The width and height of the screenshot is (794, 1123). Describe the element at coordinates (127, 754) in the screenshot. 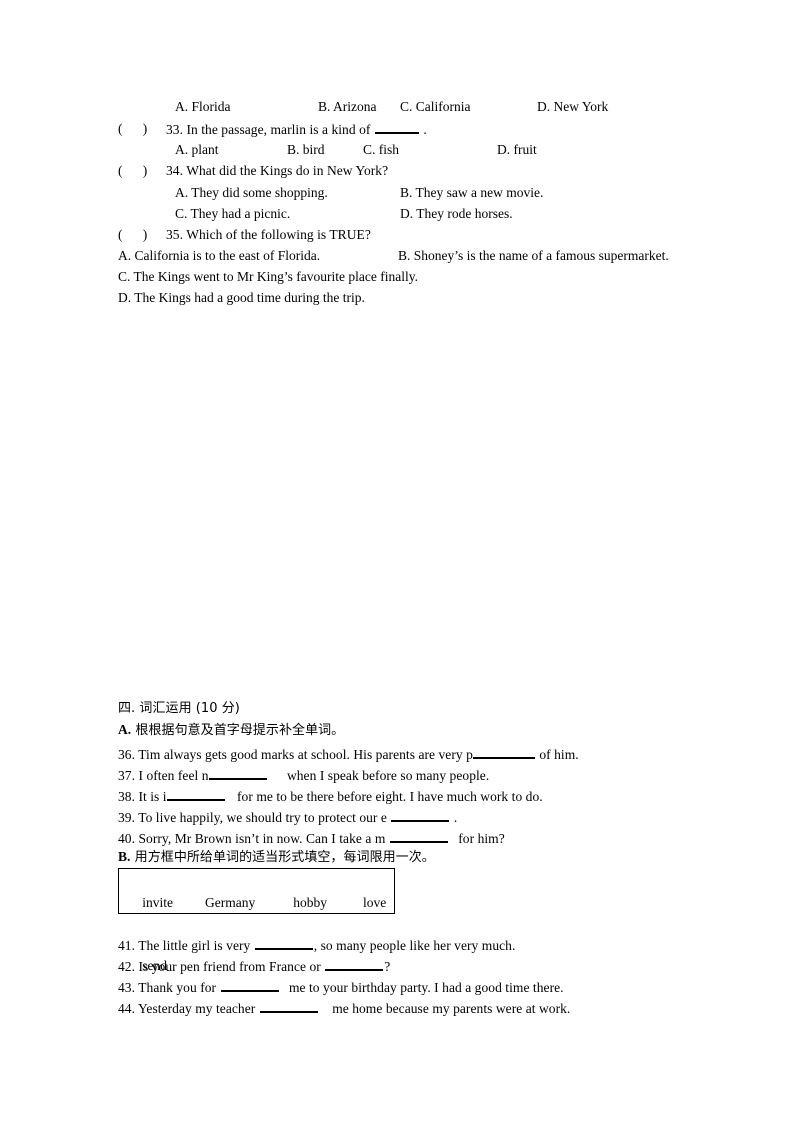

I see `item-36-number: 36.` at that location.